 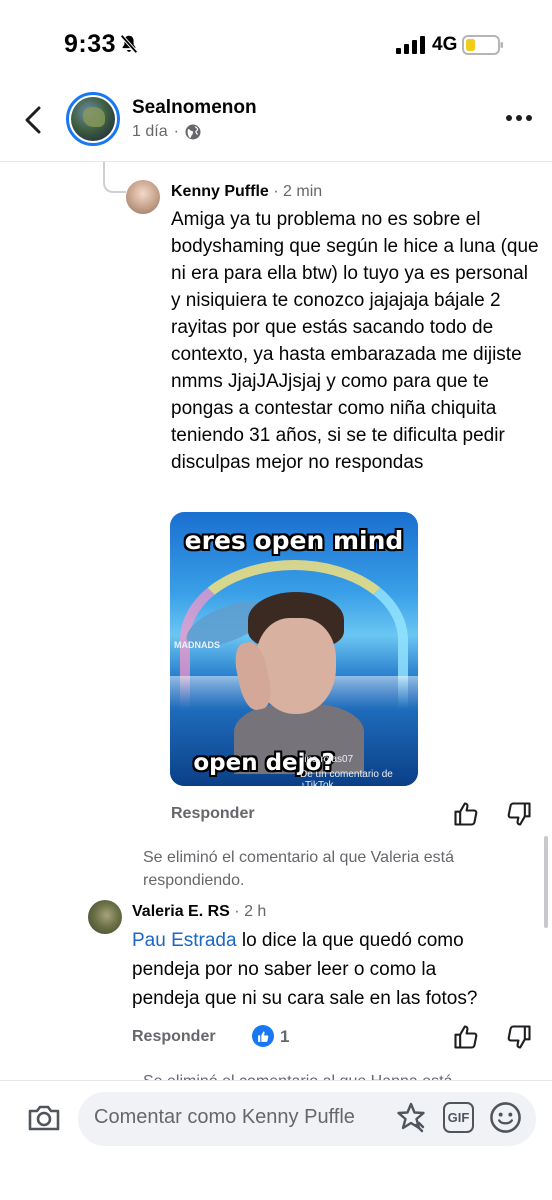 What do you see at coordinates (220, 191) in the screenshot?
I see `author-name-text: Kenny Puffle` at bounding box center [220, 191].